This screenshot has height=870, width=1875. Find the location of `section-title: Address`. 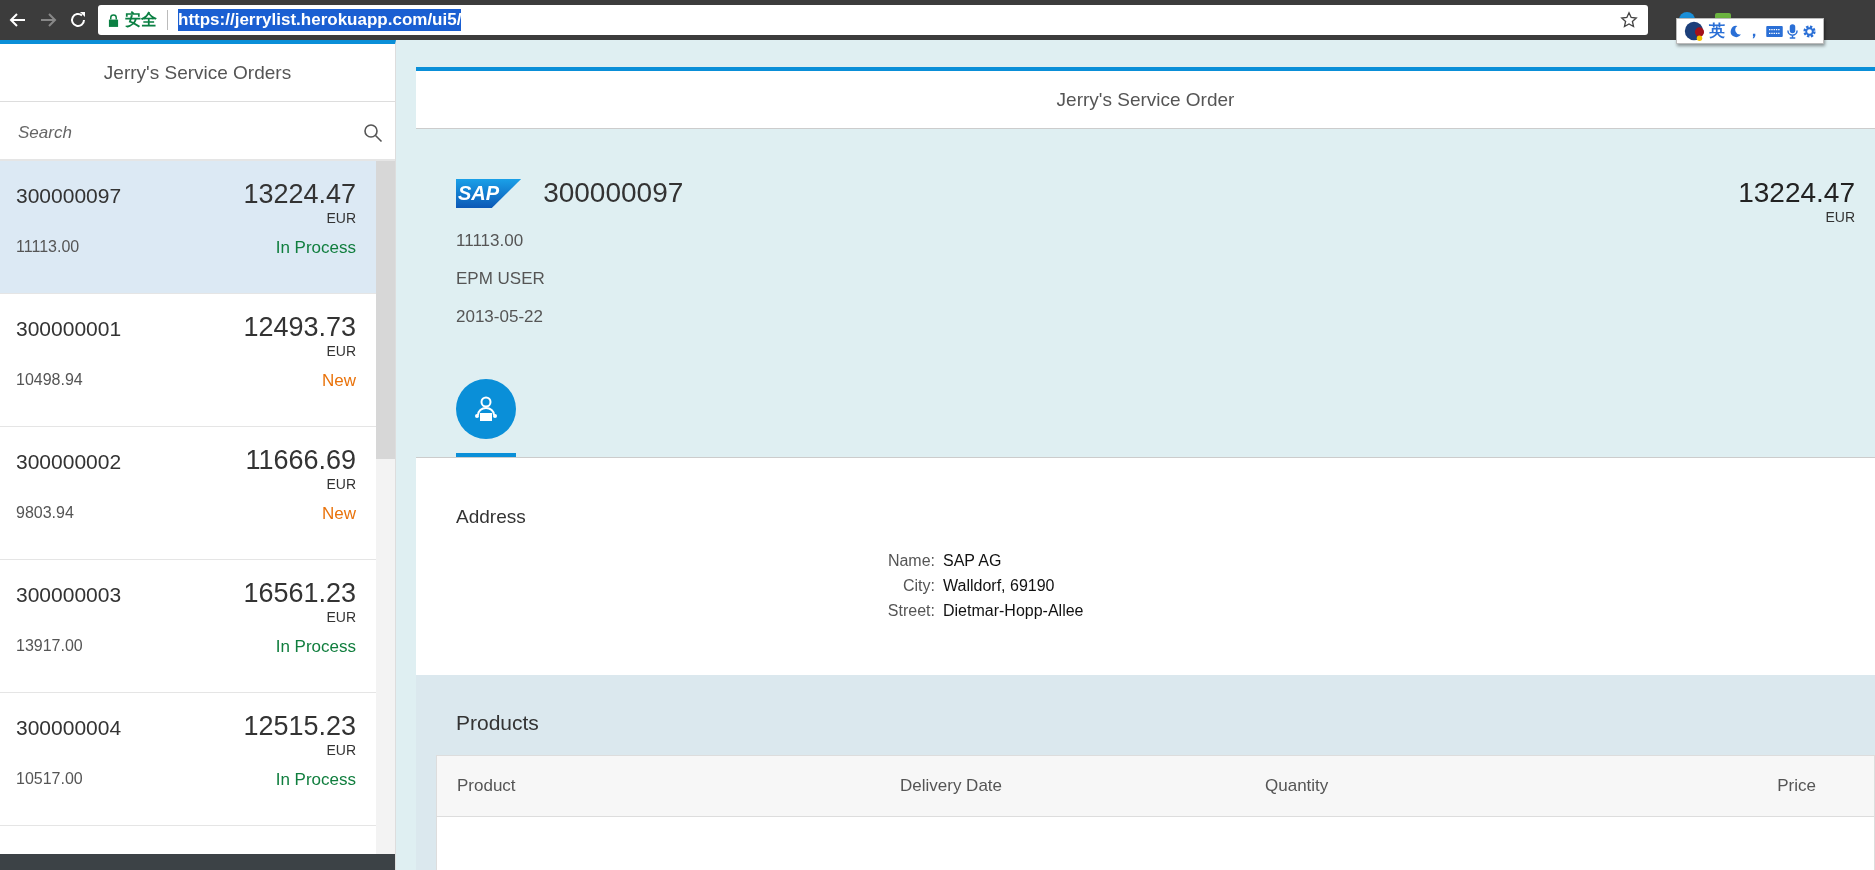

section-title: Address is located at coordinates (491, 517).